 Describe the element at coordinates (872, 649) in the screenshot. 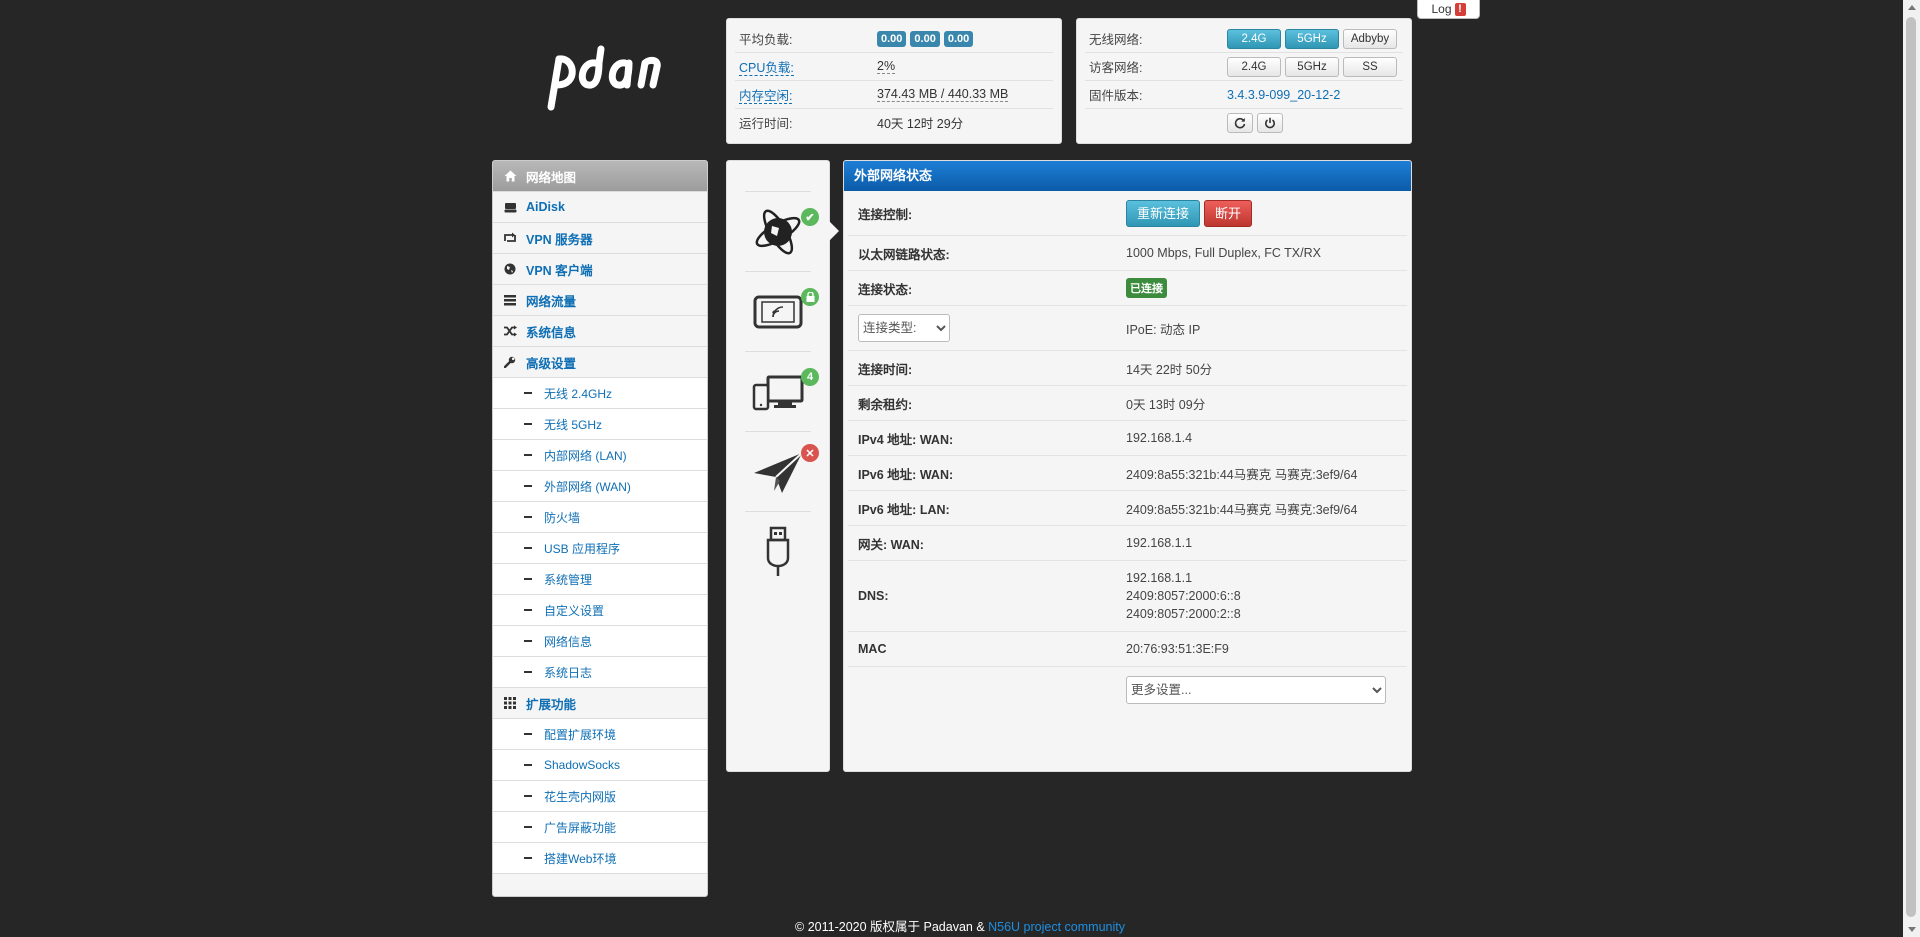

I see `row-label: MAC` at that location.